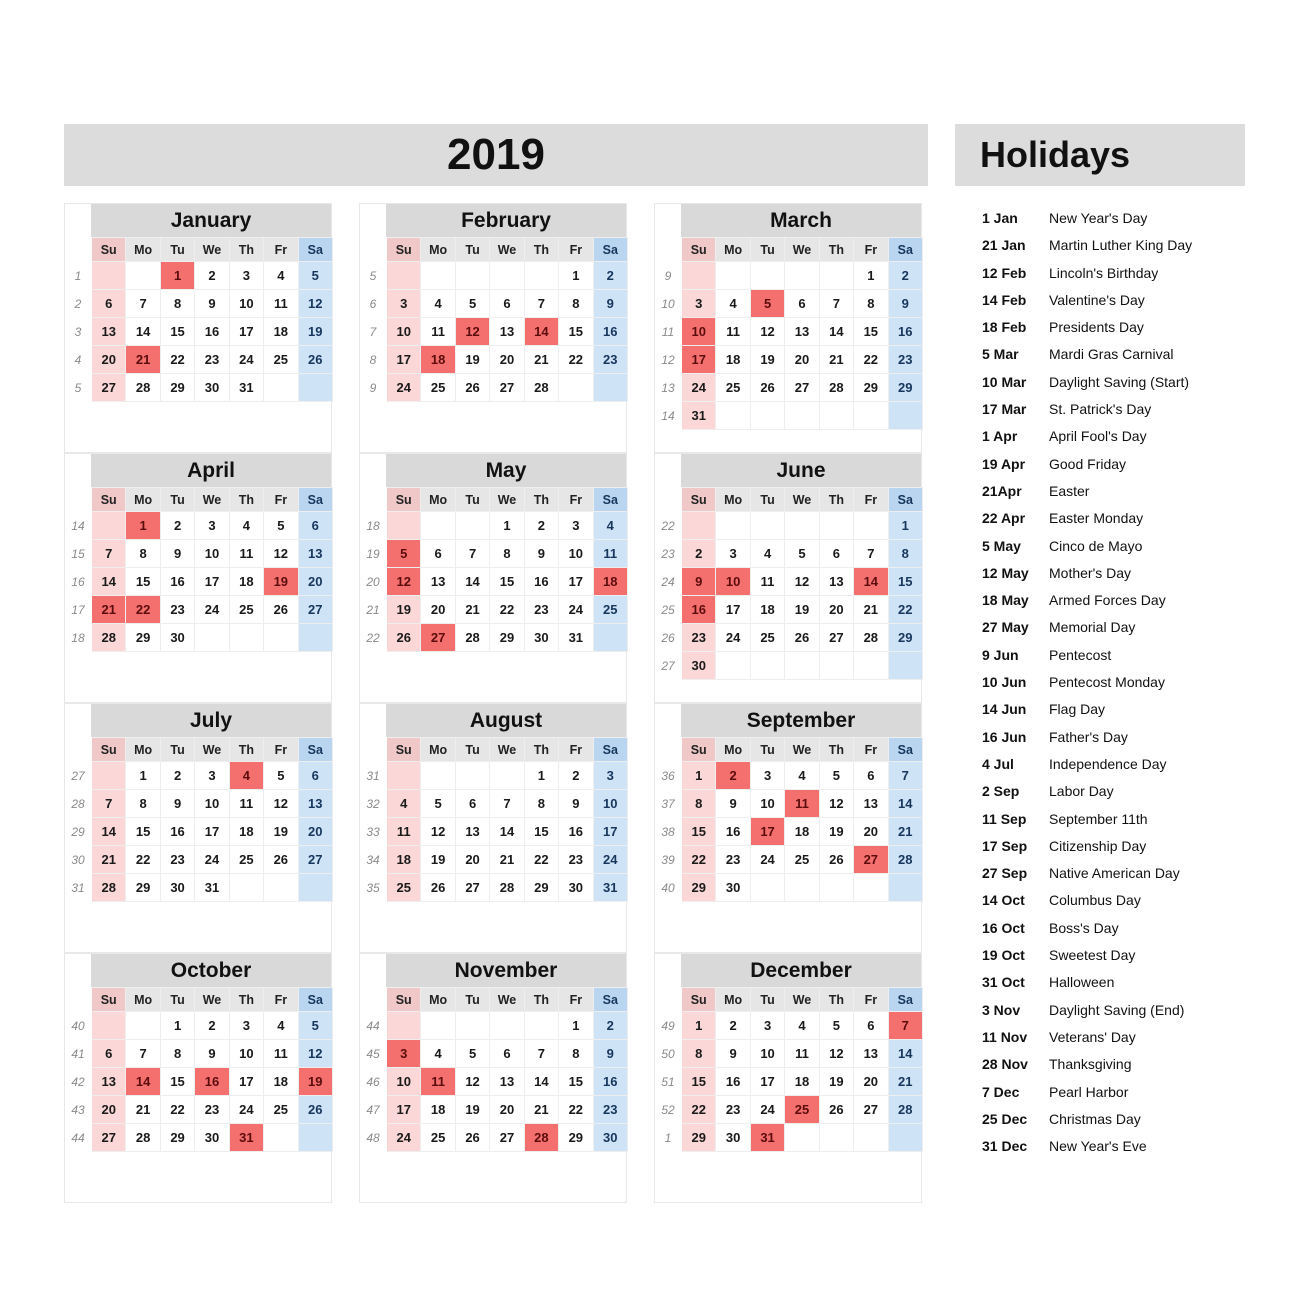 This screenshot has width=1300, height=1300. Describe the element at coordinates (733, 1109) in the screenshot. I see `day-cell: 23` at that location.